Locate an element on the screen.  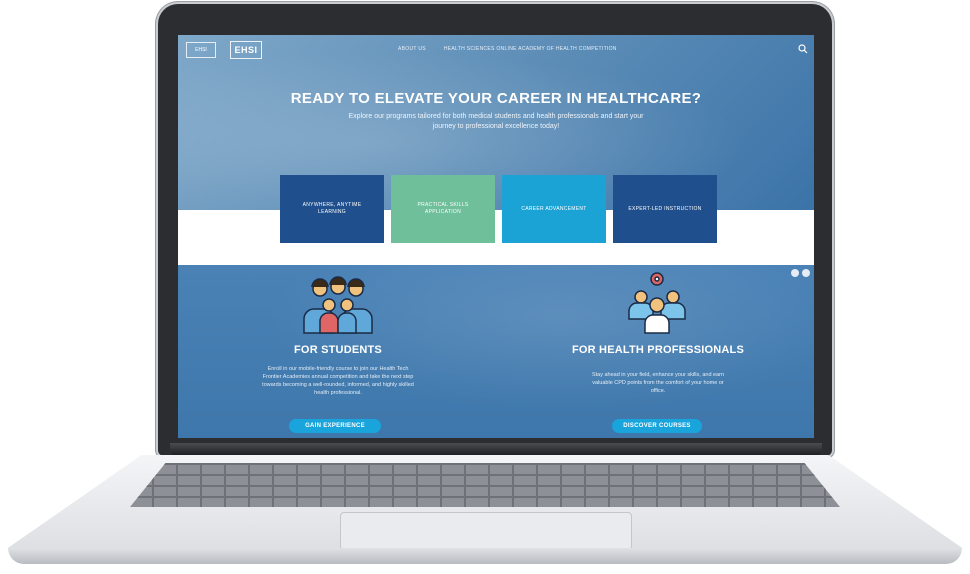
site-logo: EHSI is located at coordinates (201, 50).